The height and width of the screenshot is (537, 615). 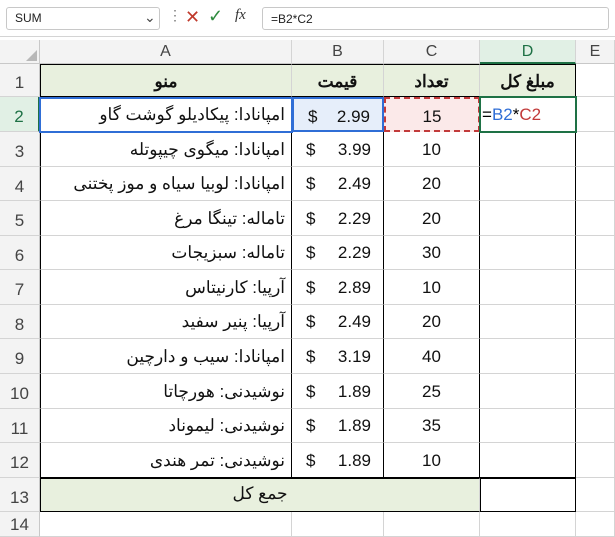 What do you see at coordinates (166, 356) in the screenshot?
I see `menu-item-cell: امپانادا: سیب و دارچین` at bounding box center [166, 356].